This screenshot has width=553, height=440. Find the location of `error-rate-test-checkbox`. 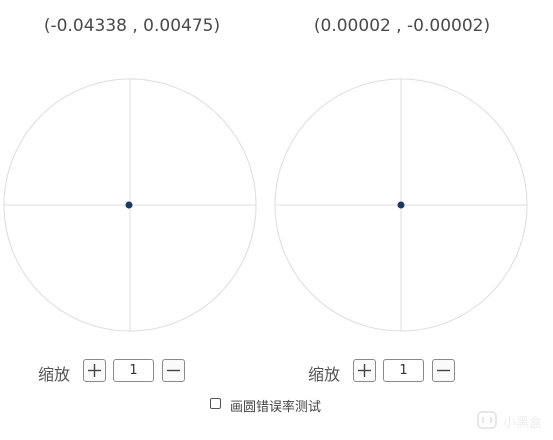

error-rate-test-checkbox is located at coordinates (215, 403).